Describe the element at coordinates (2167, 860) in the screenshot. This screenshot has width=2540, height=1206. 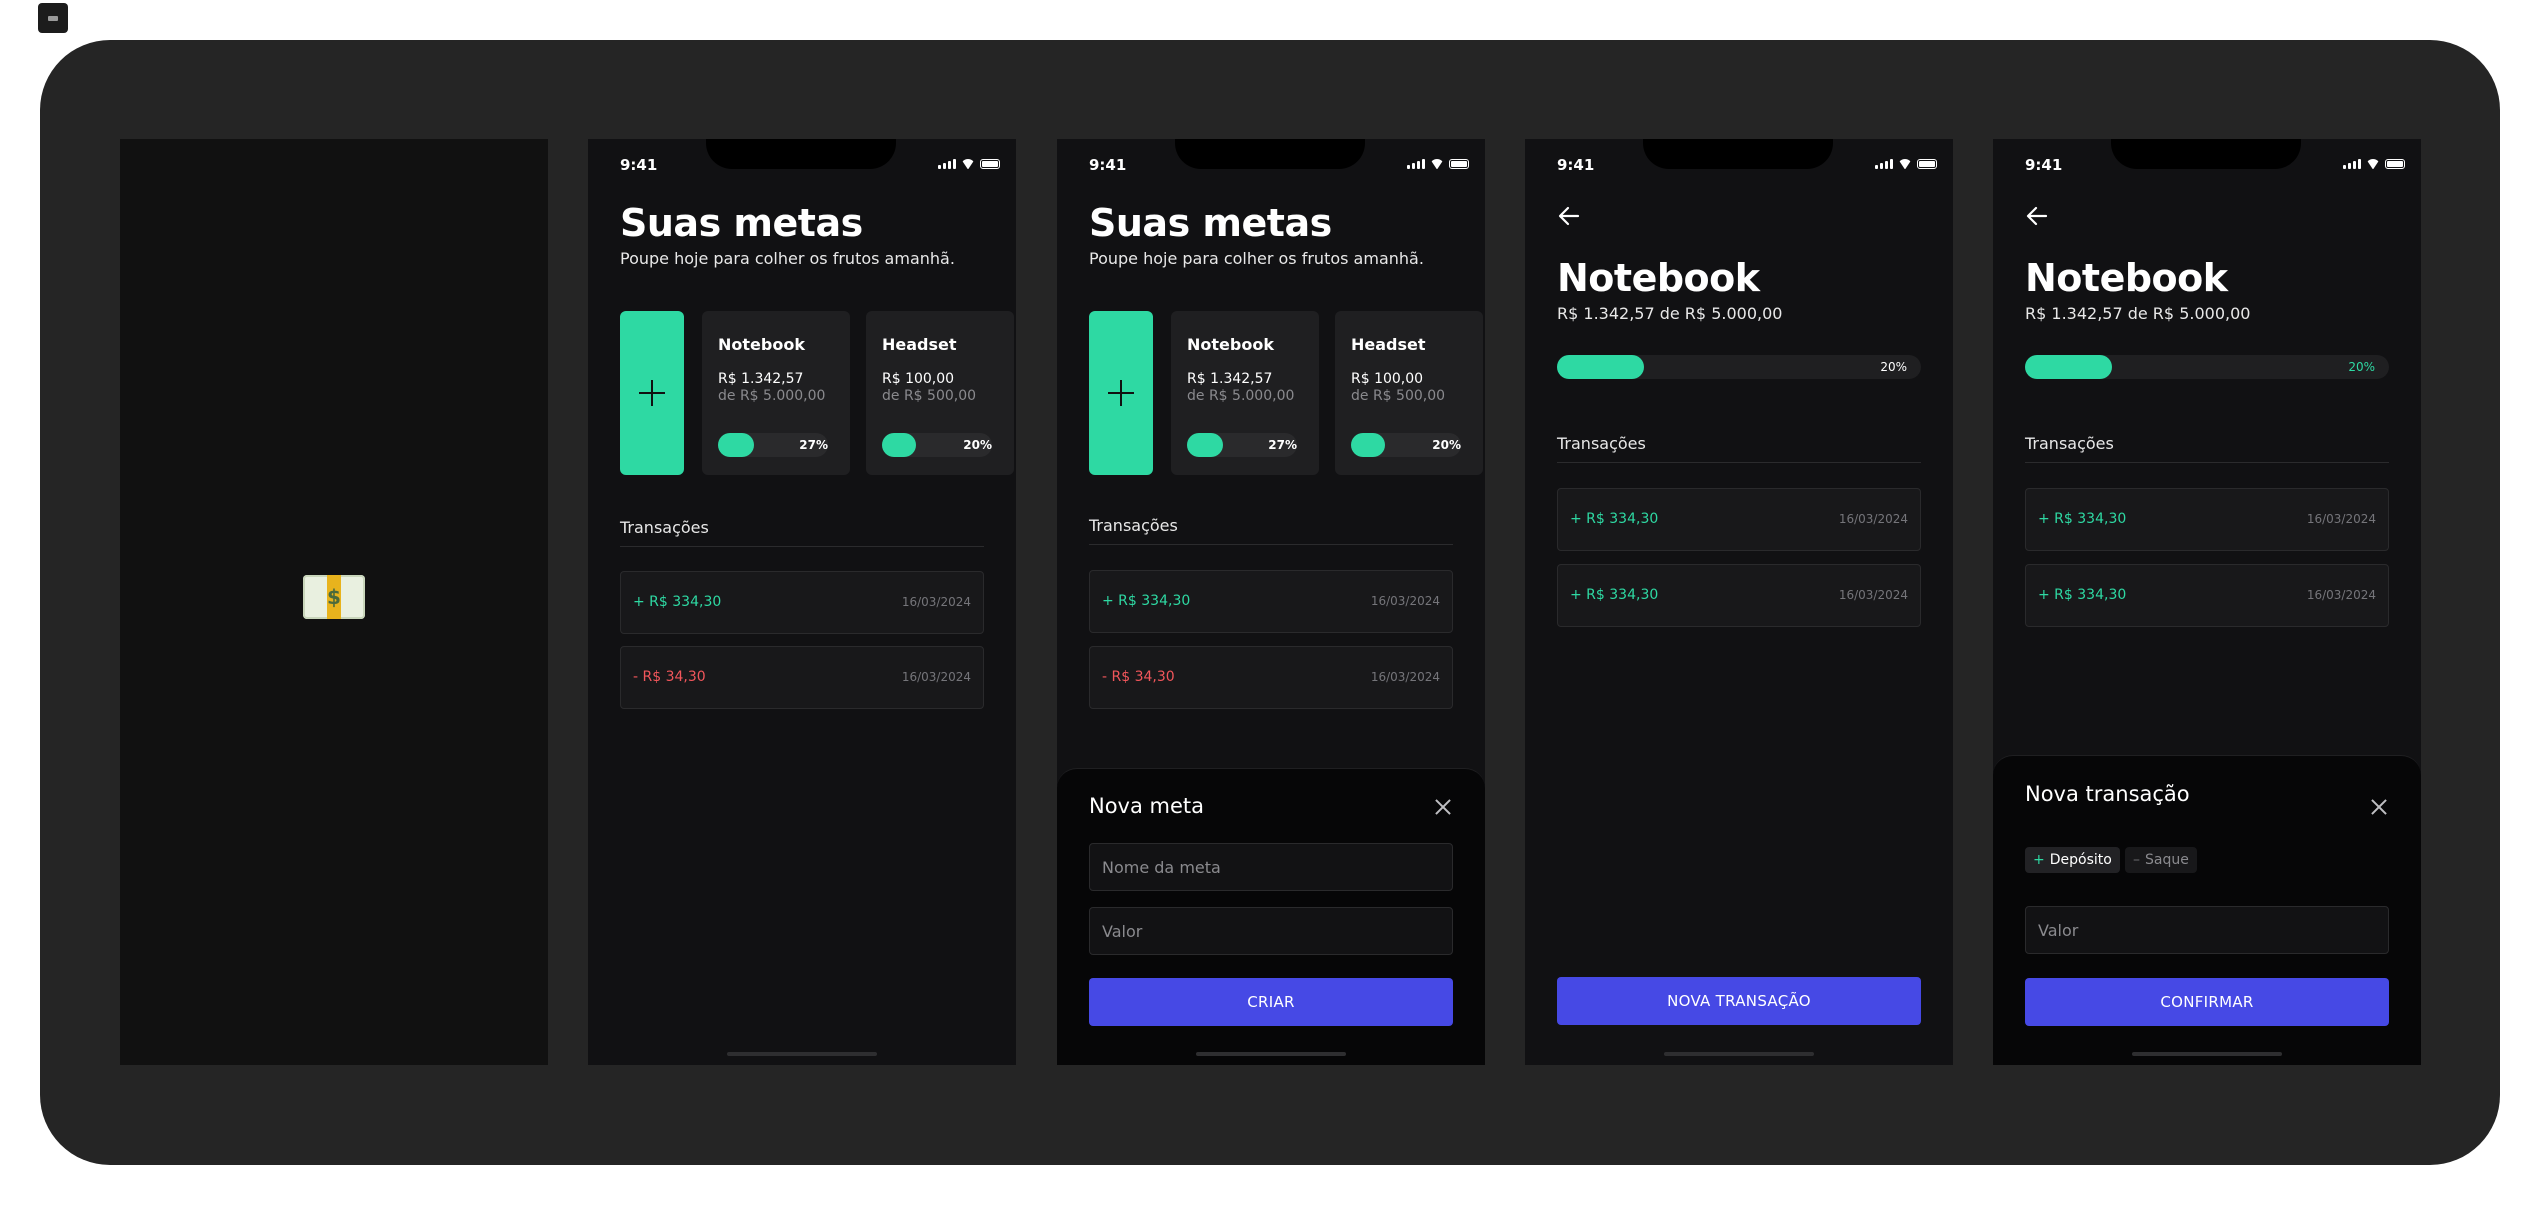
I see `withdraw-label: Saque` at that location.